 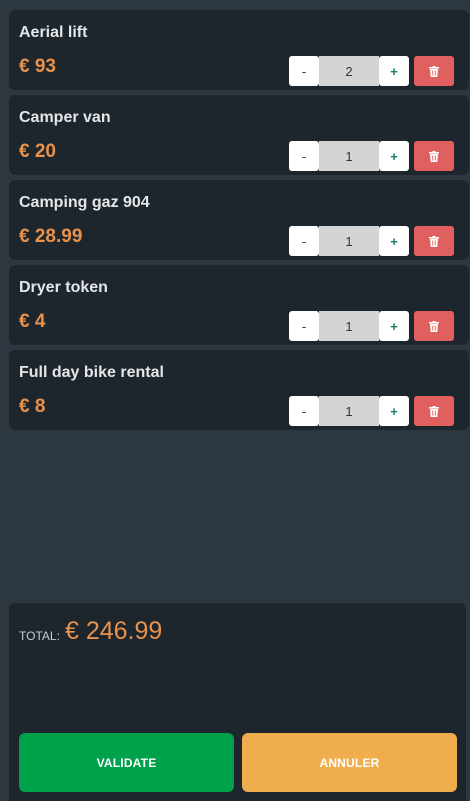 What do you see at coordinates (84, 202) in the screenshot?
I see `item-name: Camping gaz 904` at bounding box center [84, 202].